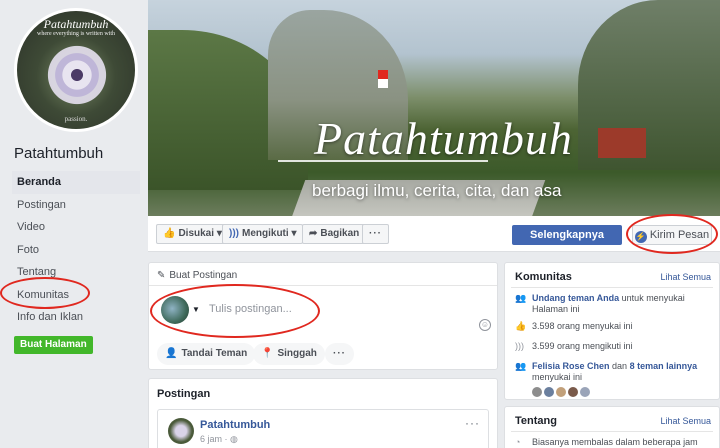  Describe the element at coordinates (265, 233) in the screenshot. I see `following-label: Mengikuti` at that location.